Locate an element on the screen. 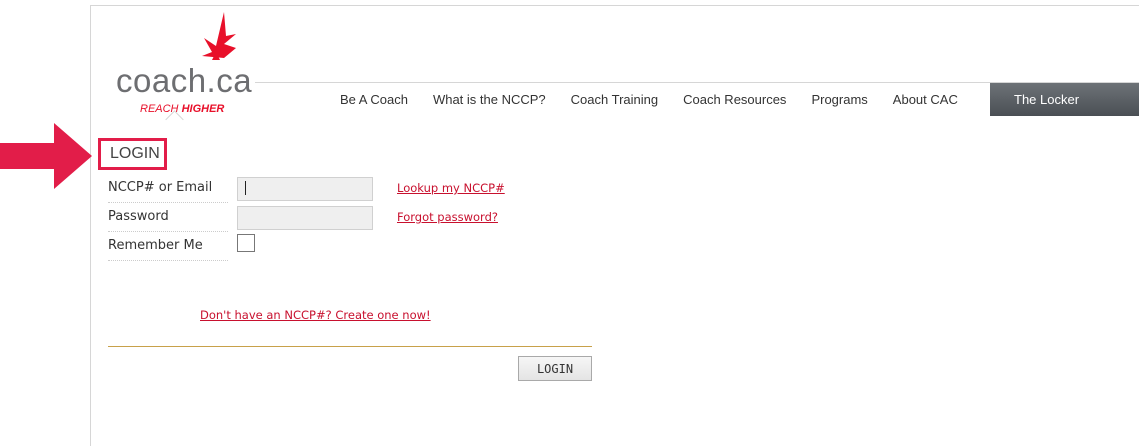  lookup-nccp-link: Lookup my NCCP# is located at coordinates (451, 188).